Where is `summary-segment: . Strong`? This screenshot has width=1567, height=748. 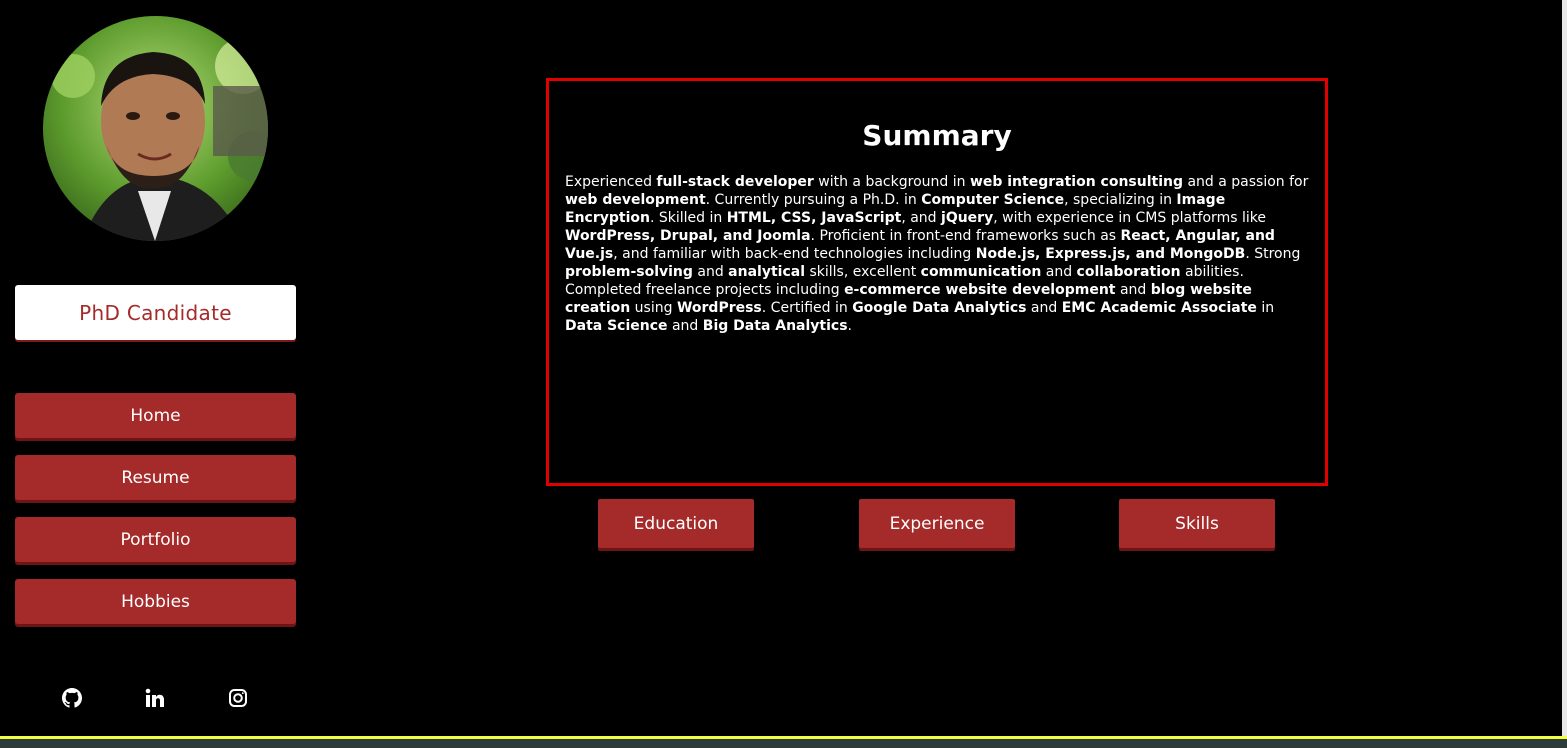
summary-segment: . Strong is located at coordinates (1273, 254).